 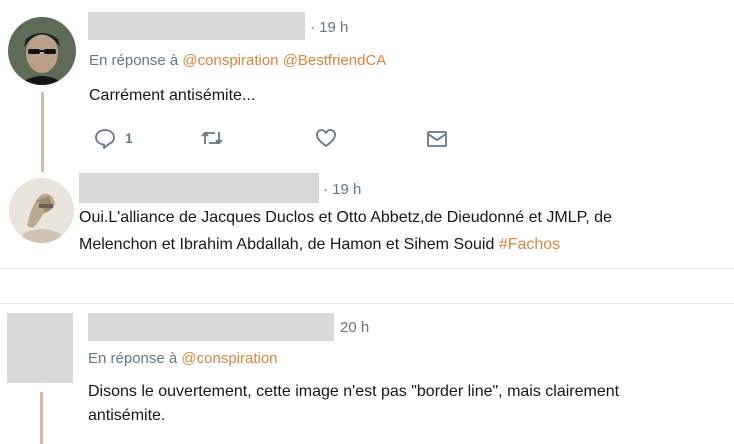 I want to click on avatar-redacted, so click(x=40, y=348).